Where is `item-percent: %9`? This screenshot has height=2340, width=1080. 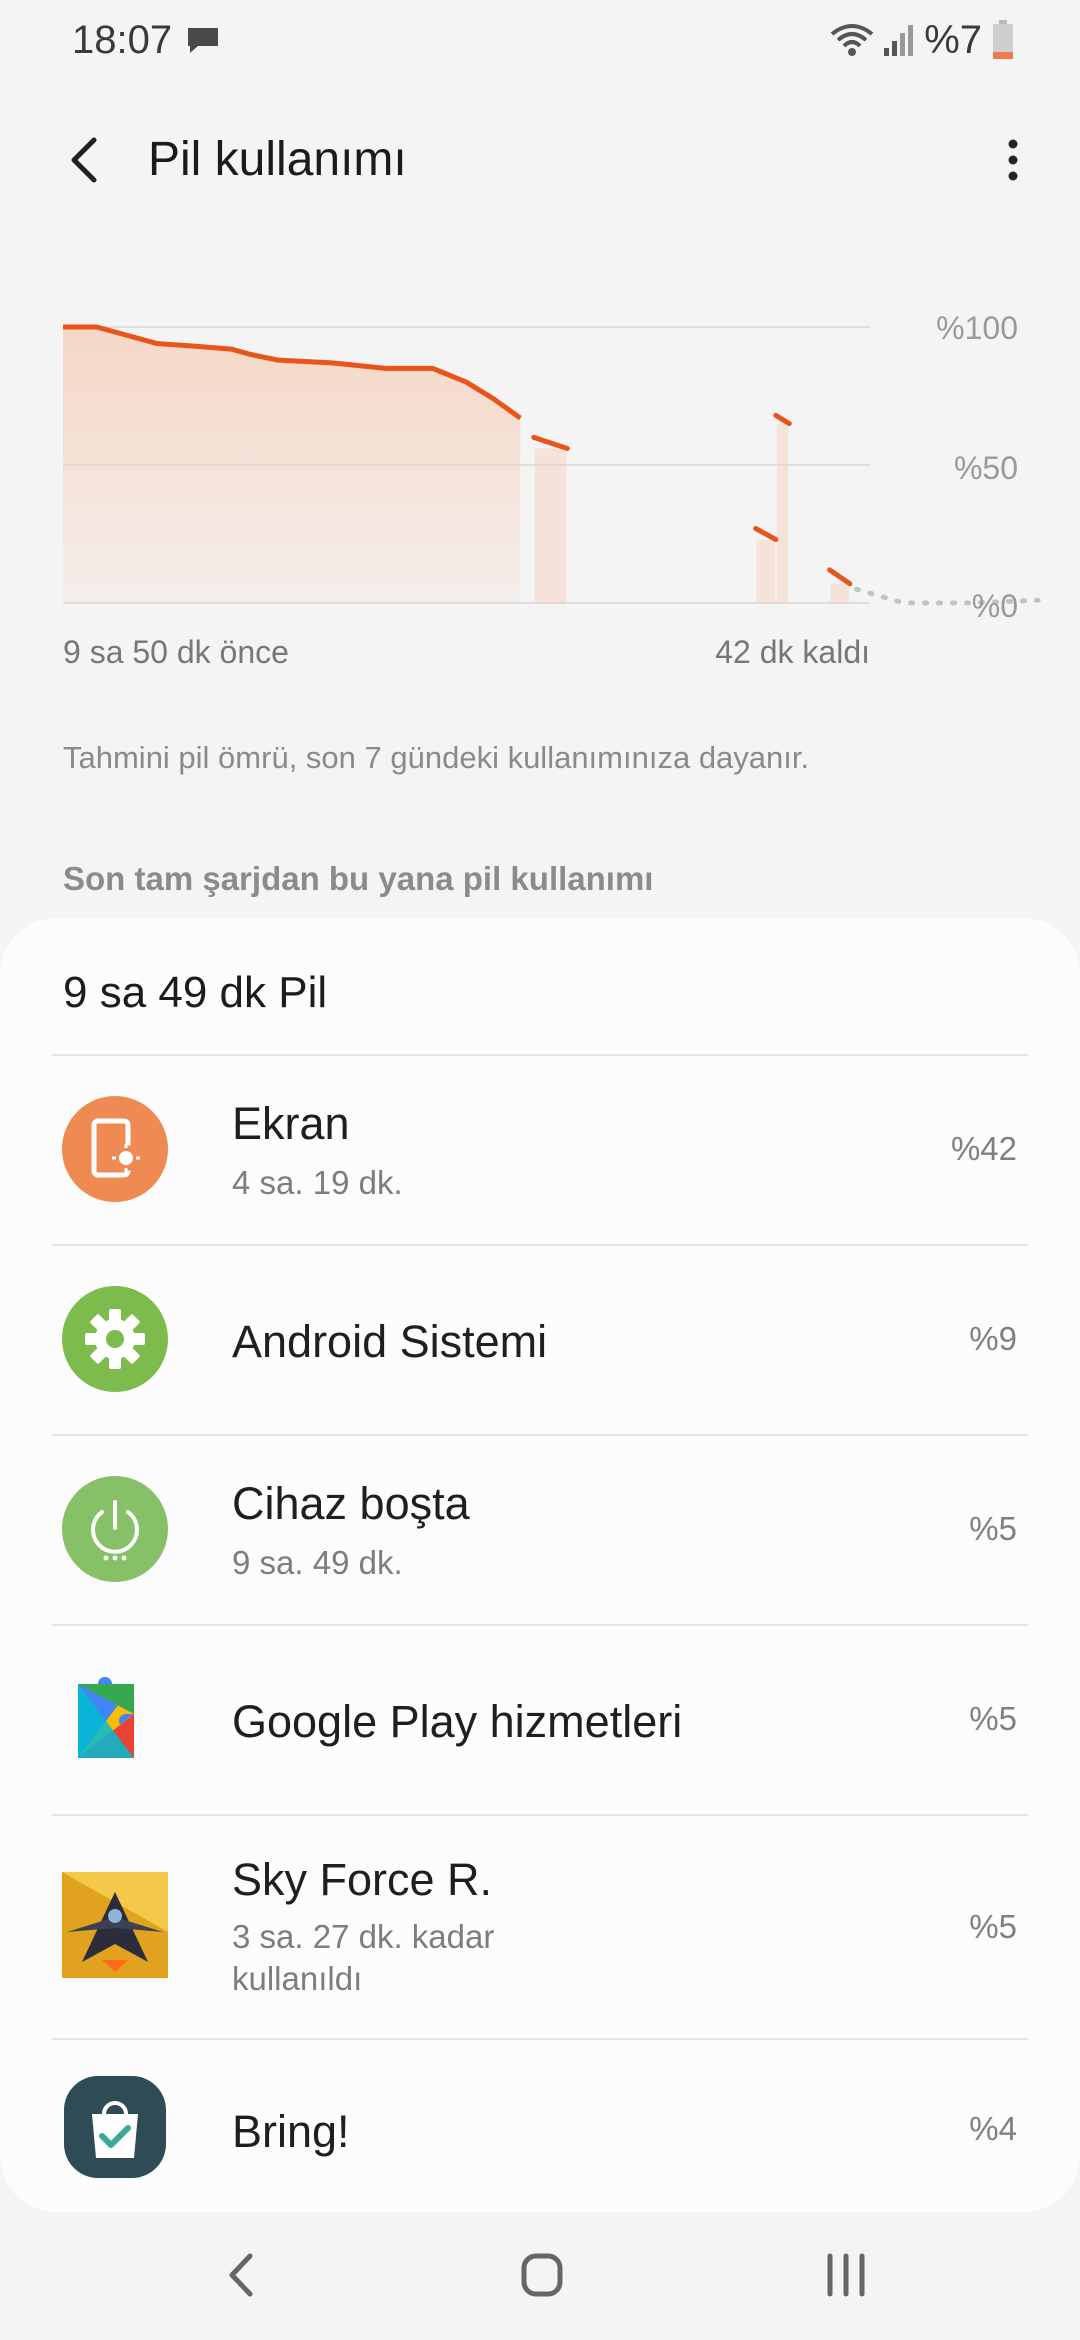
item-percent: %9 is located at coordinates (993, 1338).